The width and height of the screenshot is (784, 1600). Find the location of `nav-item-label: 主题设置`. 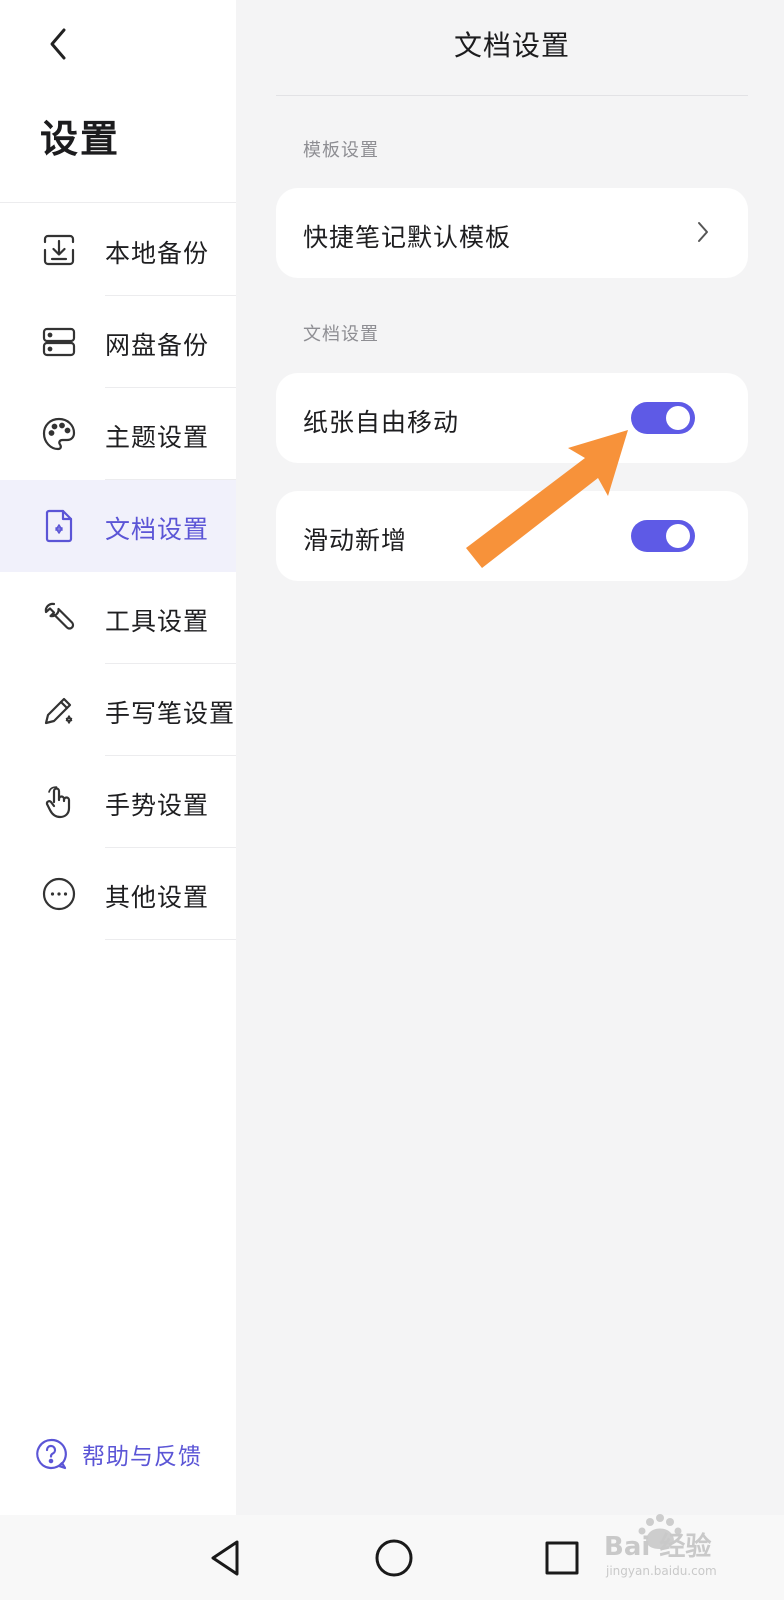

nav-item-label: 主题设置 is located at coordinates (157, 437).